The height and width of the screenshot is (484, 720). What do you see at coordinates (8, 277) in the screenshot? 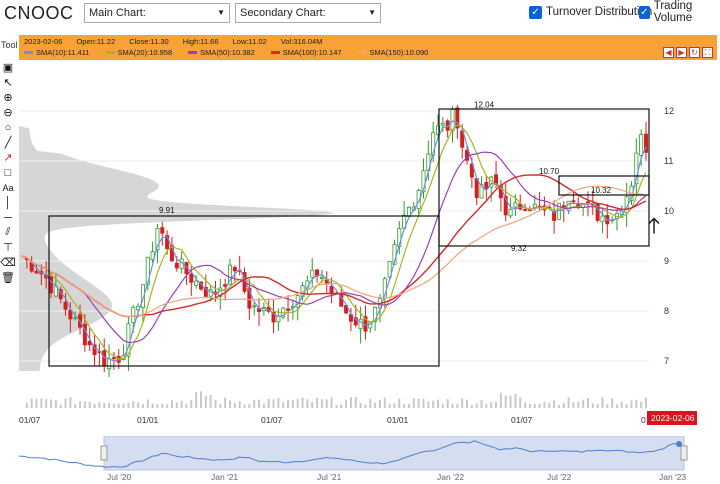
I see `trash-icon: 🗑` at bounding box center [8, 277].